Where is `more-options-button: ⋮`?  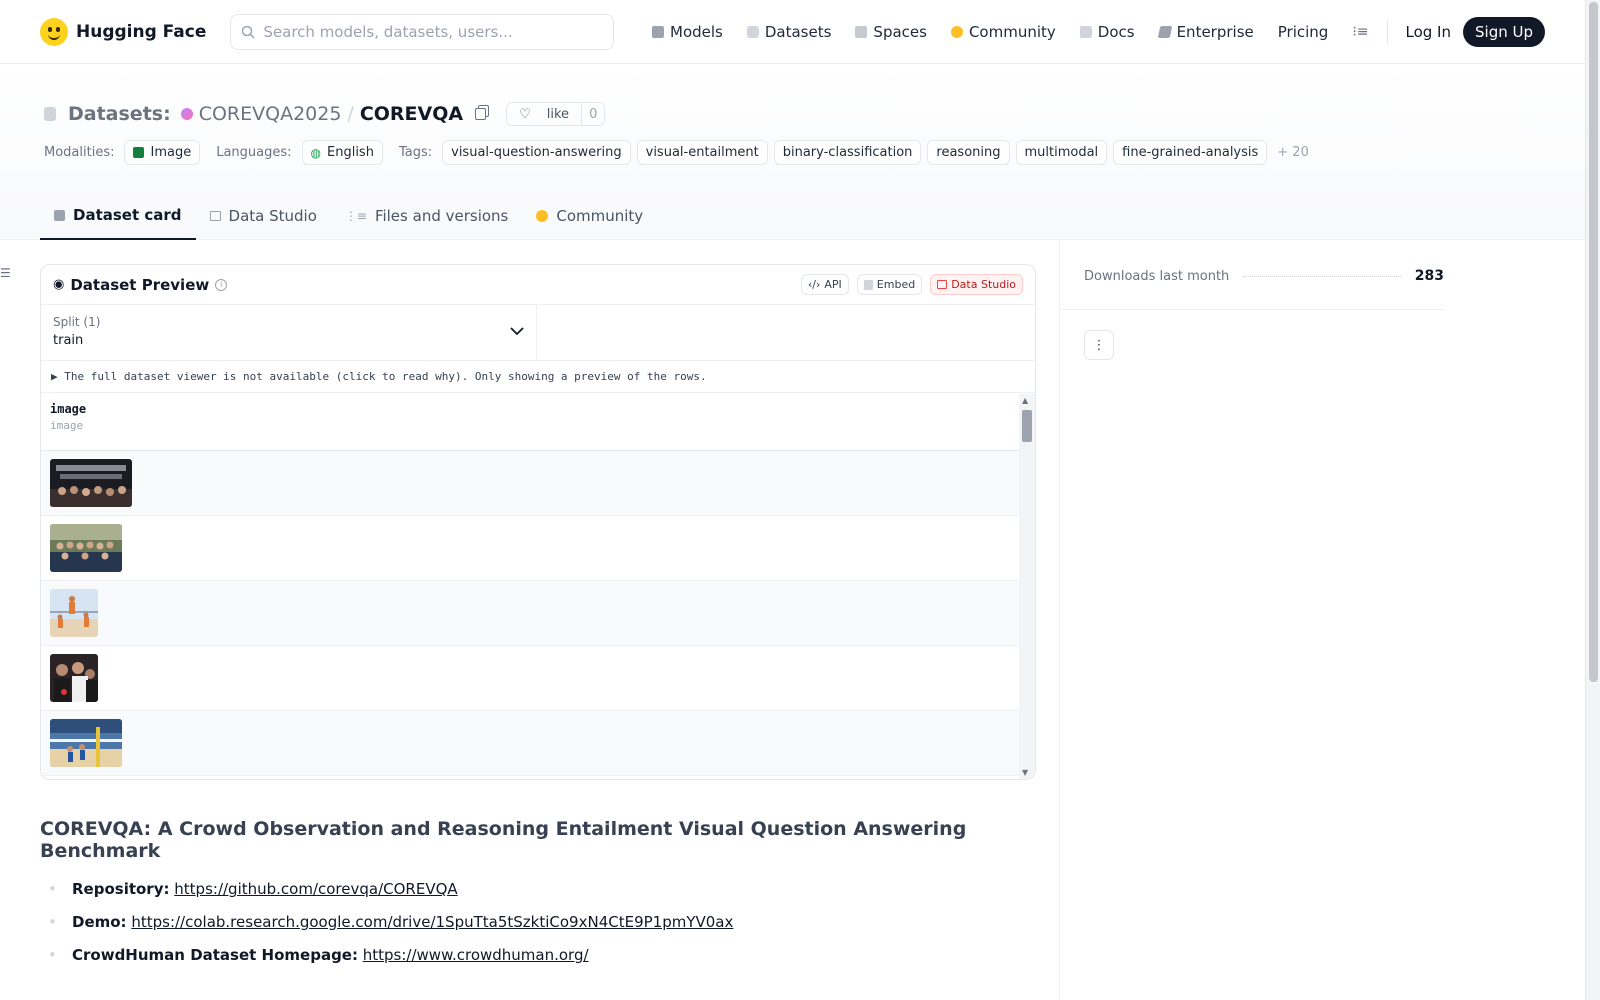 more-options-button: ⋮ is located at coordinates (1099, 345).